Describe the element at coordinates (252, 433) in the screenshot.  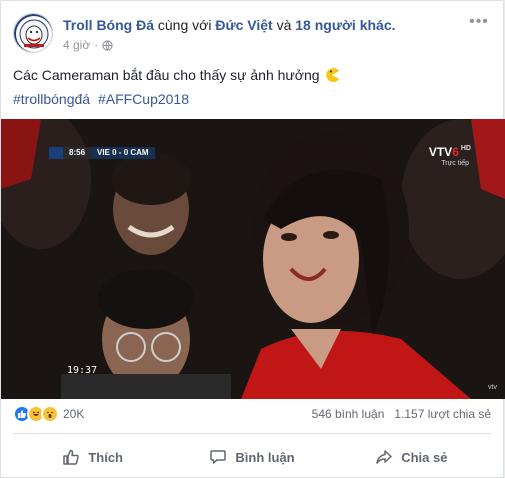
I see `actions-divider` at that location.